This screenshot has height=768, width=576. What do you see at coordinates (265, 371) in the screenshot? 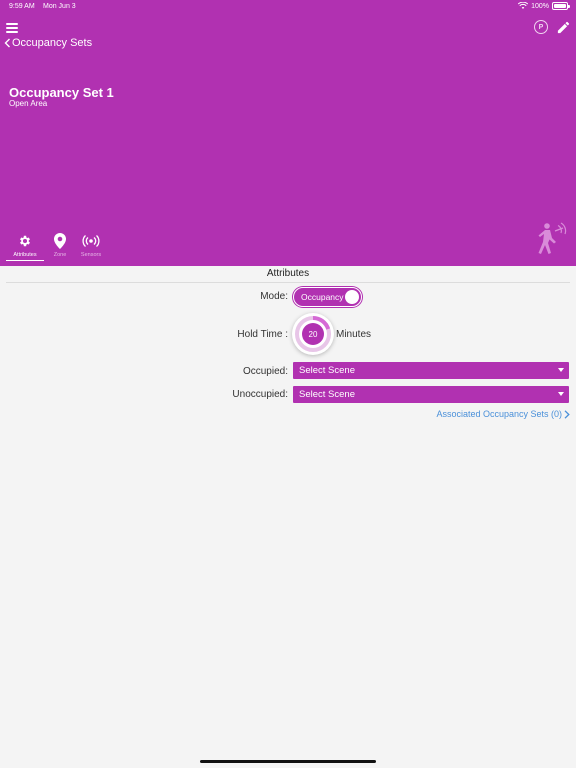
I see `occupied-label: Occupied:` at bounding box center [265, 371].